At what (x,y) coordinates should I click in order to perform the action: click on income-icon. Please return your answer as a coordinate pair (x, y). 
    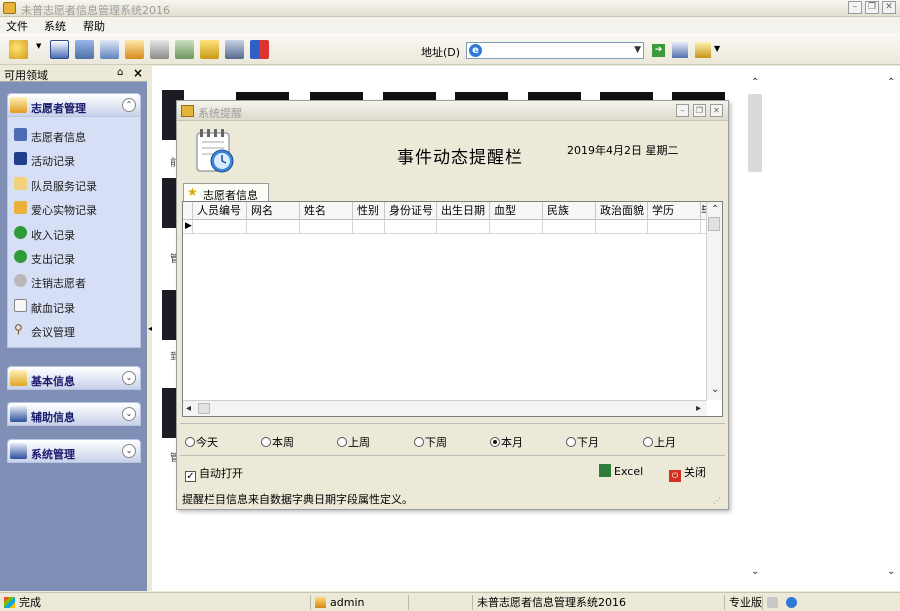
    Looking at the image, I should click on (20, 232).